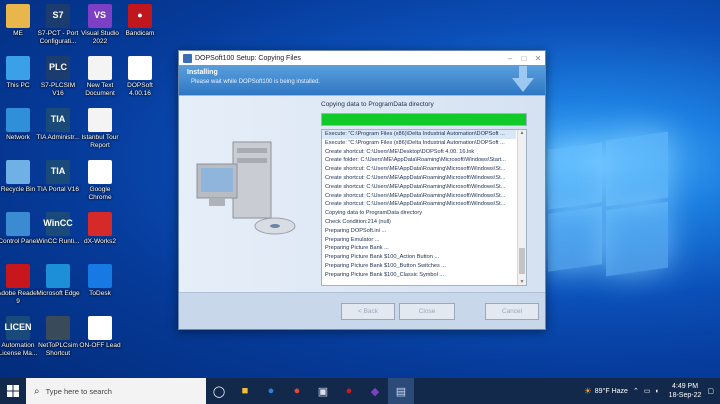  I want to click on desktop-icon-label: NetToPLCsim Shortcut, so click(58, 349).